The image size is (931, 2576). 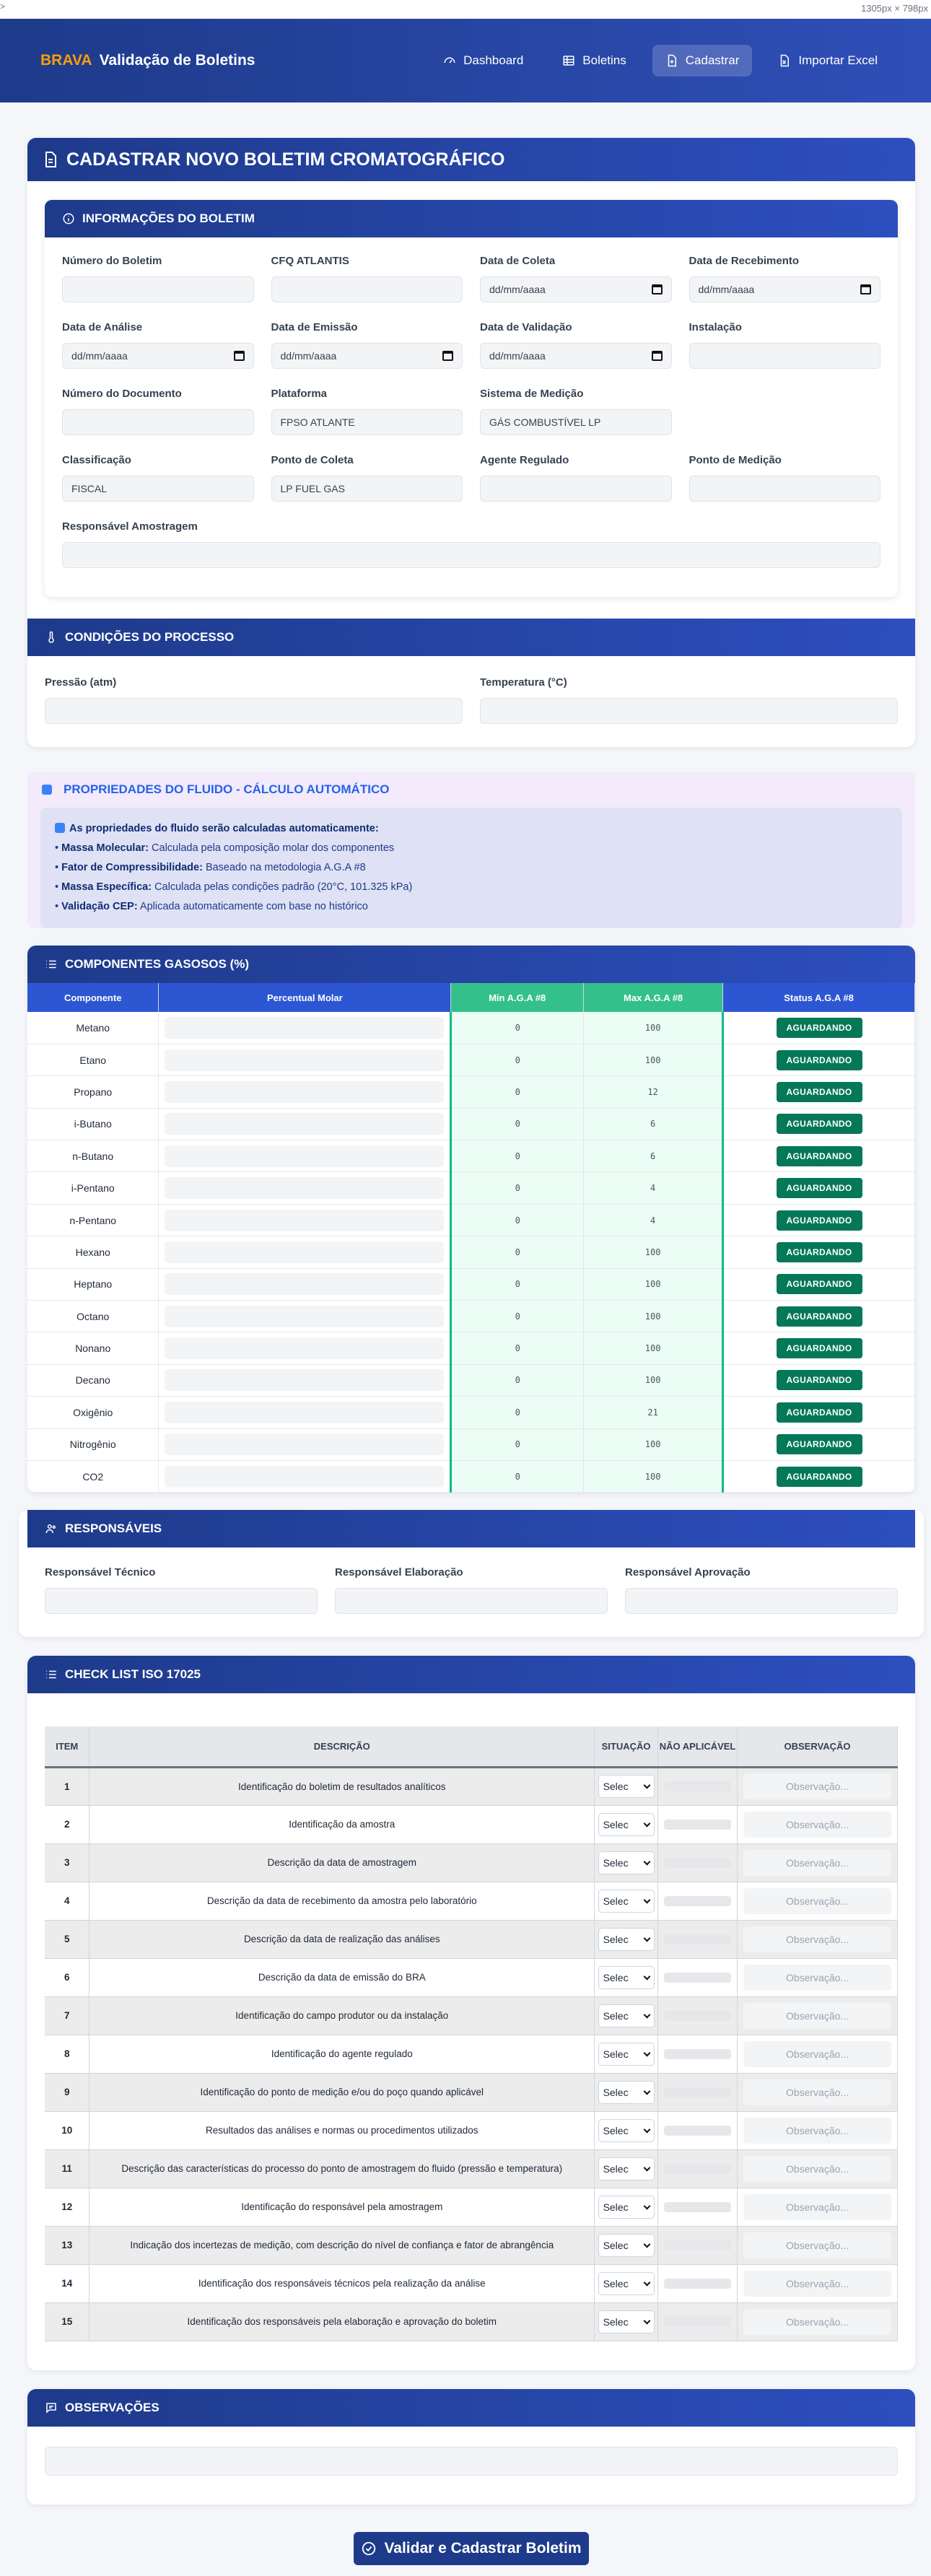 What do you see at coordinates (483, 61) in the screenshot?
I see `nav-dashboard: Dashboard` at bounding box center [483, 61].